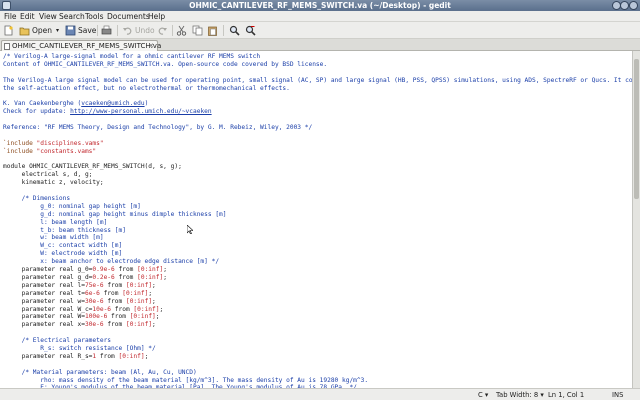 The image size is (640, 400). I want to click on close-window-button, so click(633, 5).